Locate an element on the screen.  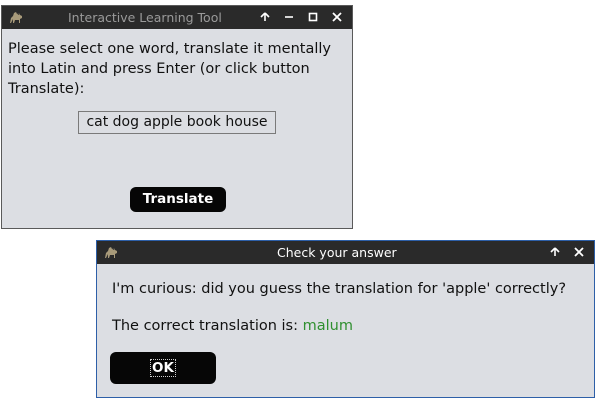
dialog-titlebar: Check your answer is located at coordinates (345, 252).